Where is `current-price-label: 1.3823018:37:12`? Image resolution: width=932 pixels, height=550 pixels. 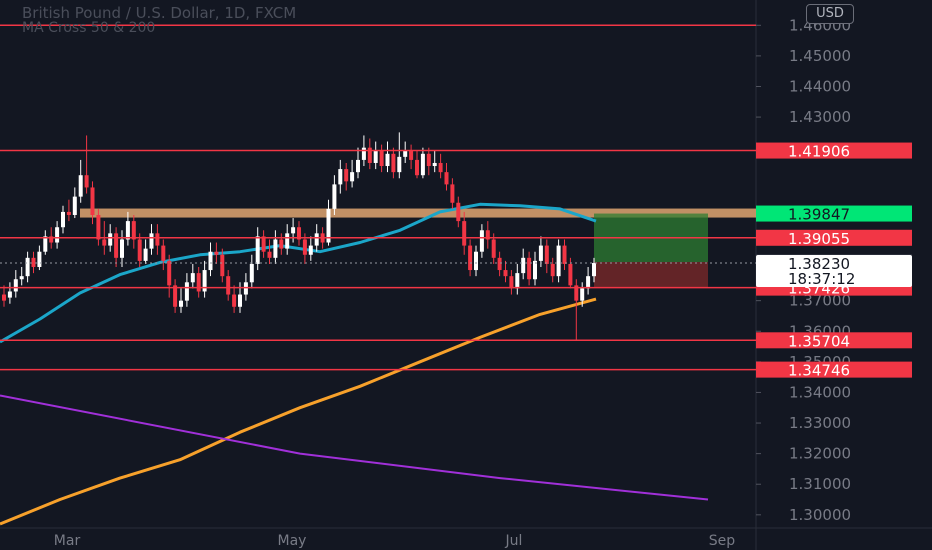 current-price-label: 1.3823018:37:12 is located at coordinates (834, 271).